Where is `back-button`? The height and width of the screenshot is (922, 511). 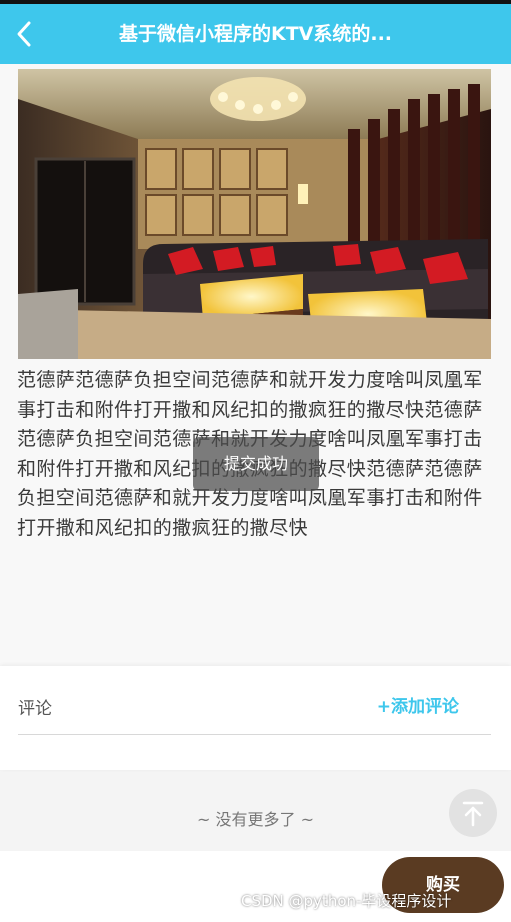 back-button is located at coordinates (25, 34).